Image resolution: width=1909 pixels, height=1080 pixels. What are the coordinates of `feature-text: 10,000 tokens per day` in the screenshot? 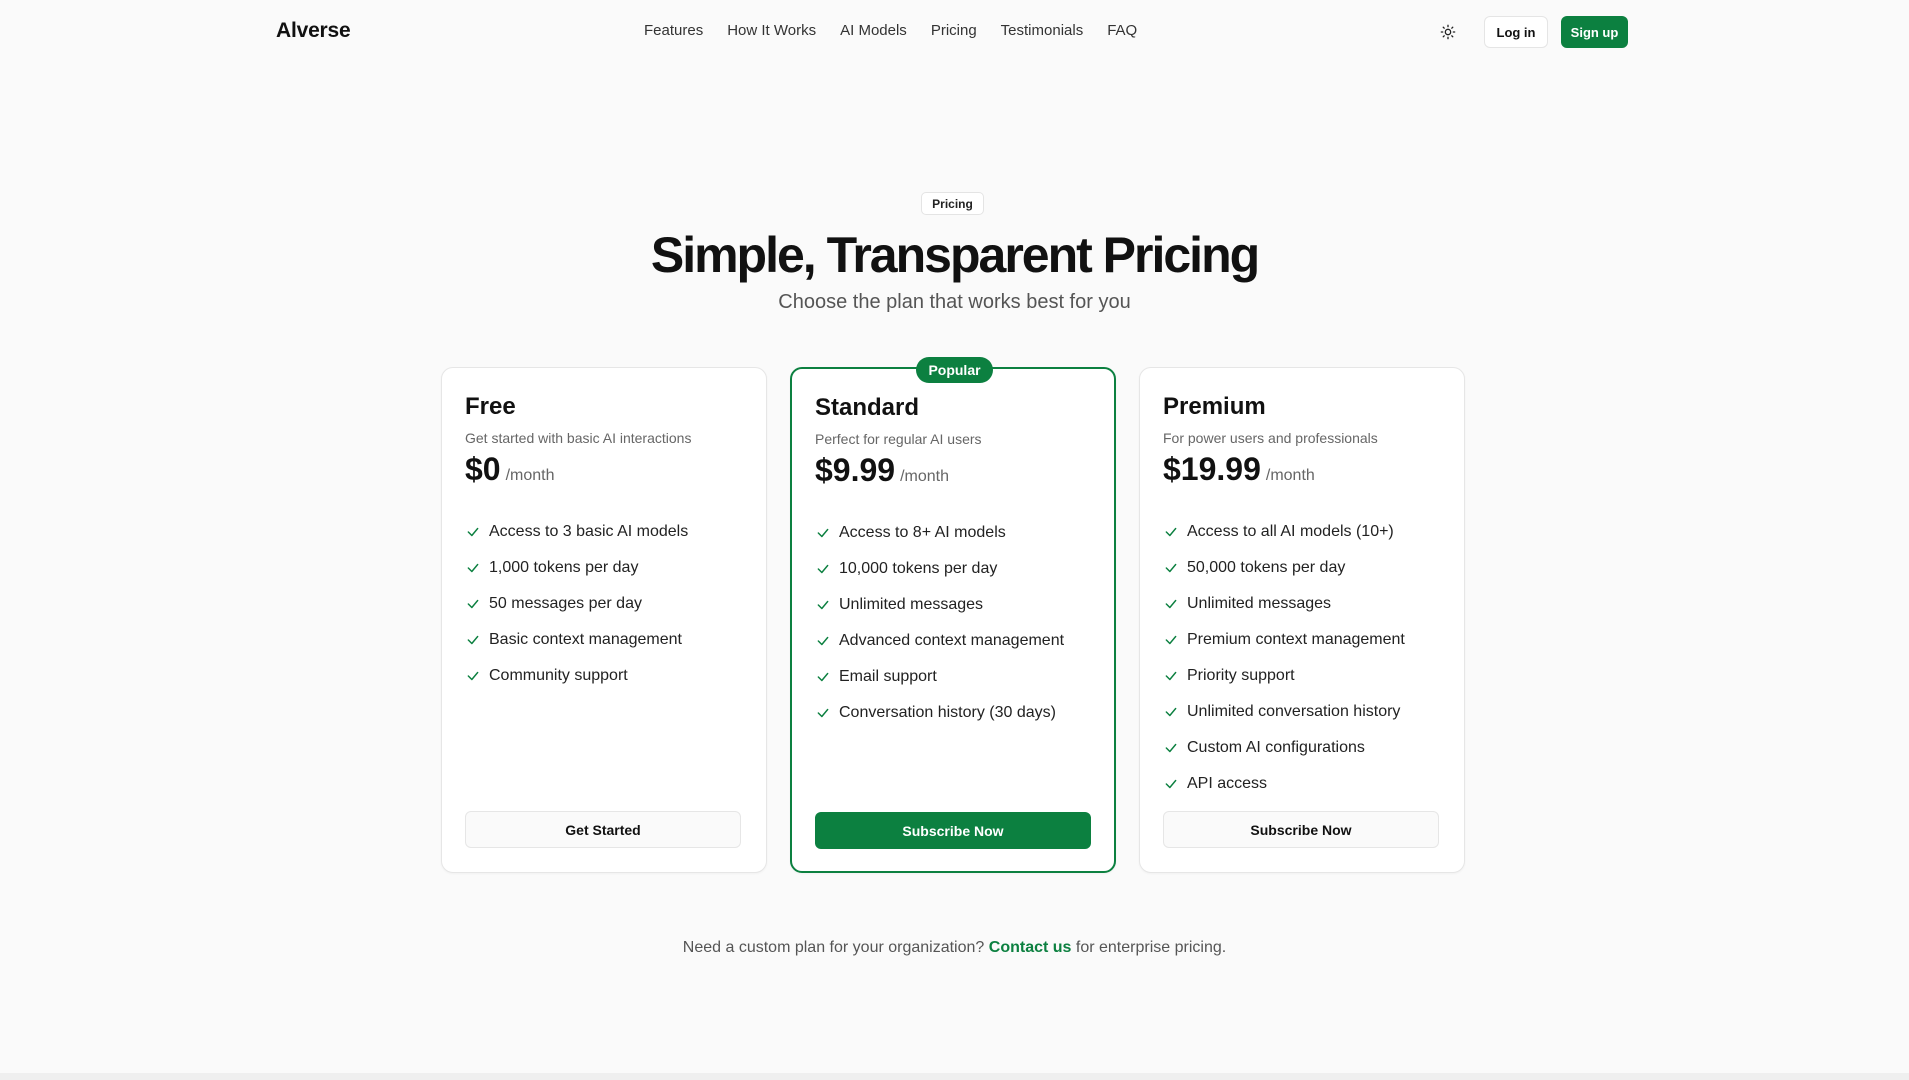 It's located at (918, 568).